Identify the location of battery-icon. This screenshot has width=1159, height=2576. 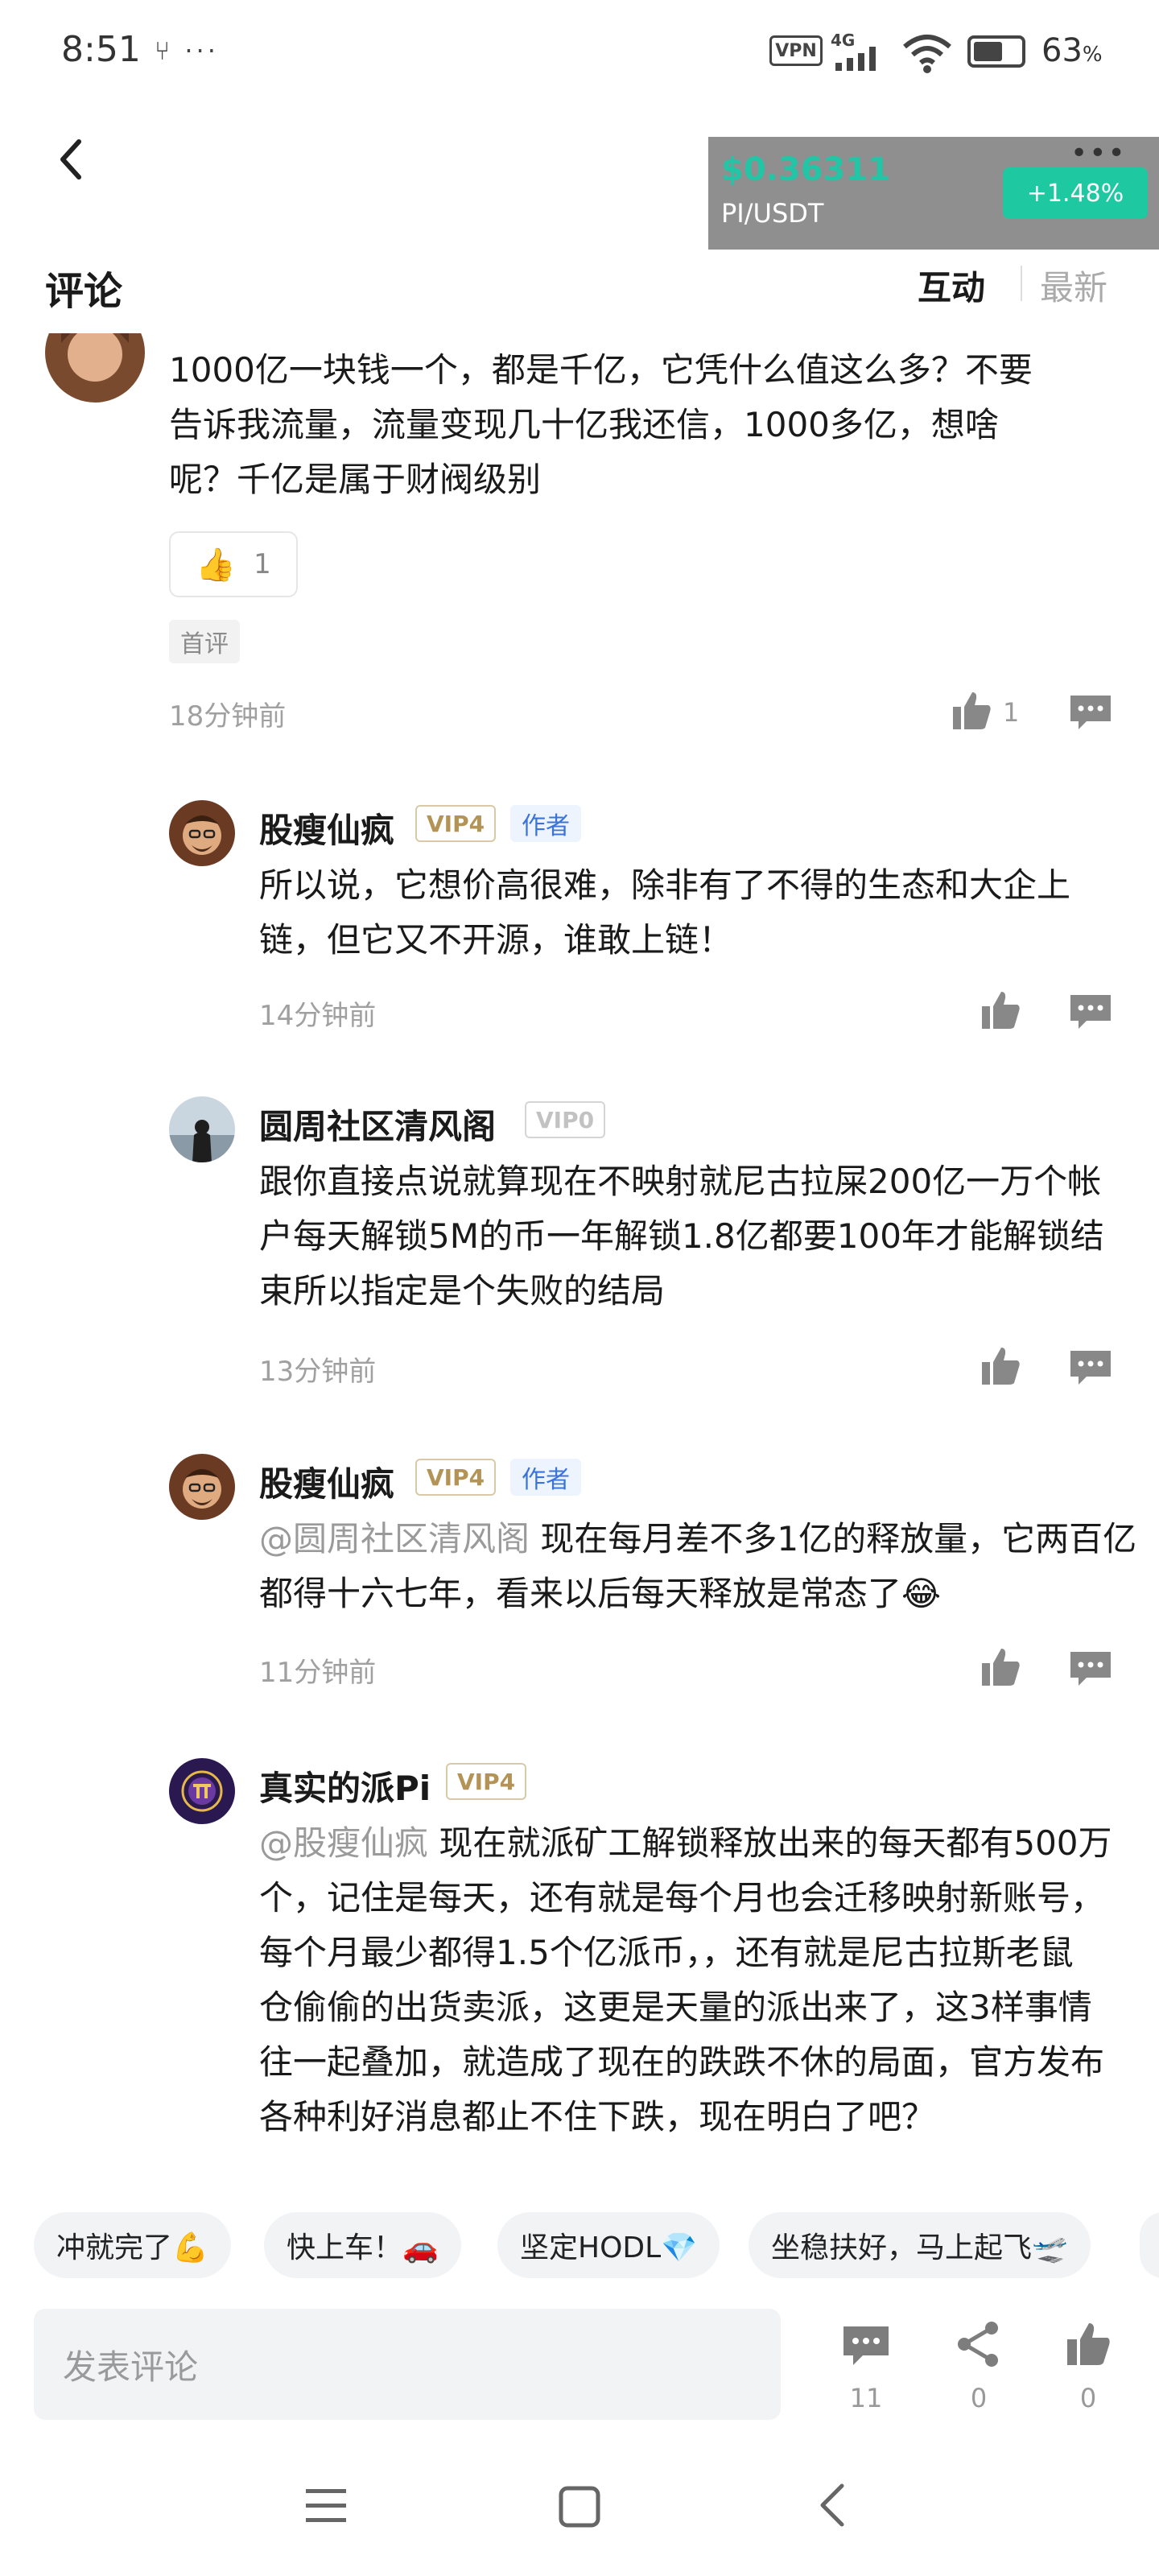
(996, 51).